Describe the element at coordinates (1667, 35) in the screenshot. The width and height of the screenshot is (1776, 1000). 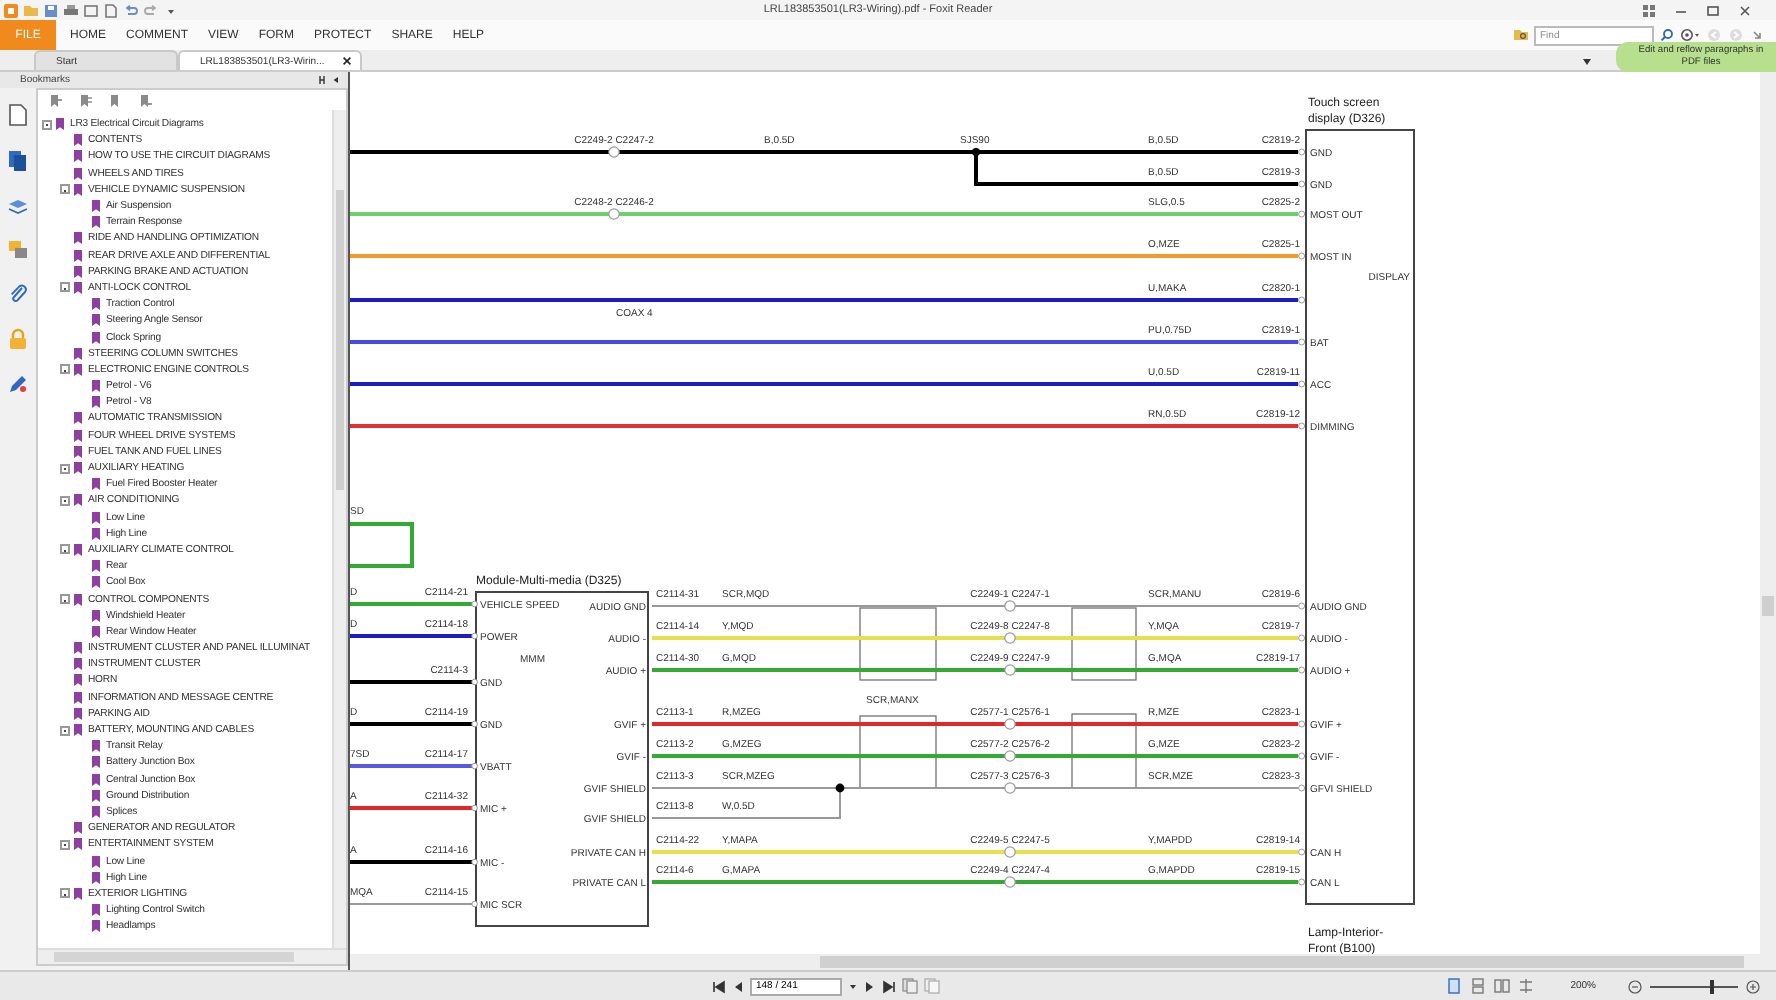
I see `search-icon` at that location.